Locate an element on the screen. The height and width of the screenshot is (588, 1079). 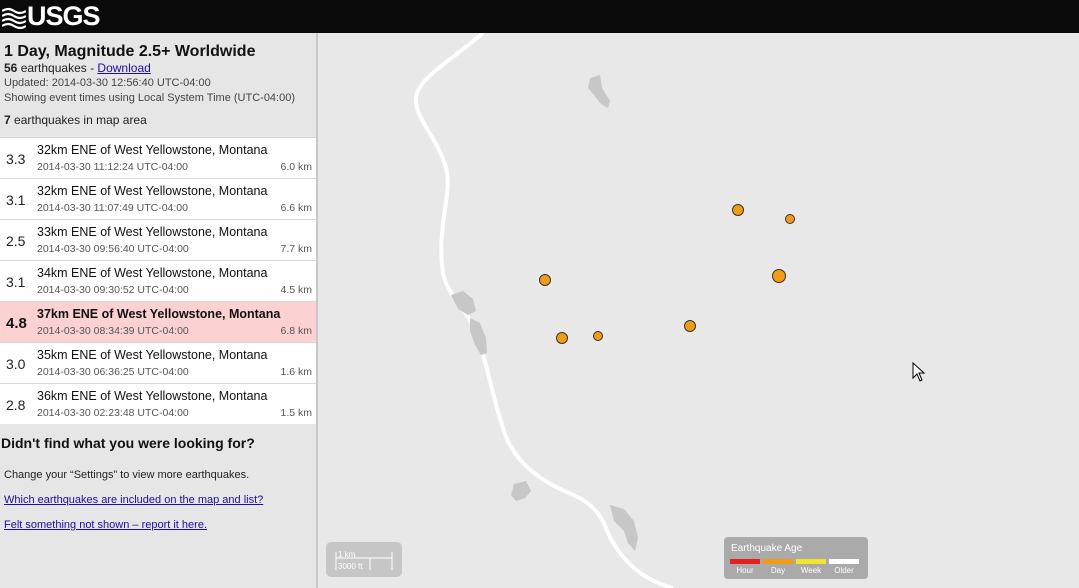
usgs-wave-icon is located at coordinates (14, 16).